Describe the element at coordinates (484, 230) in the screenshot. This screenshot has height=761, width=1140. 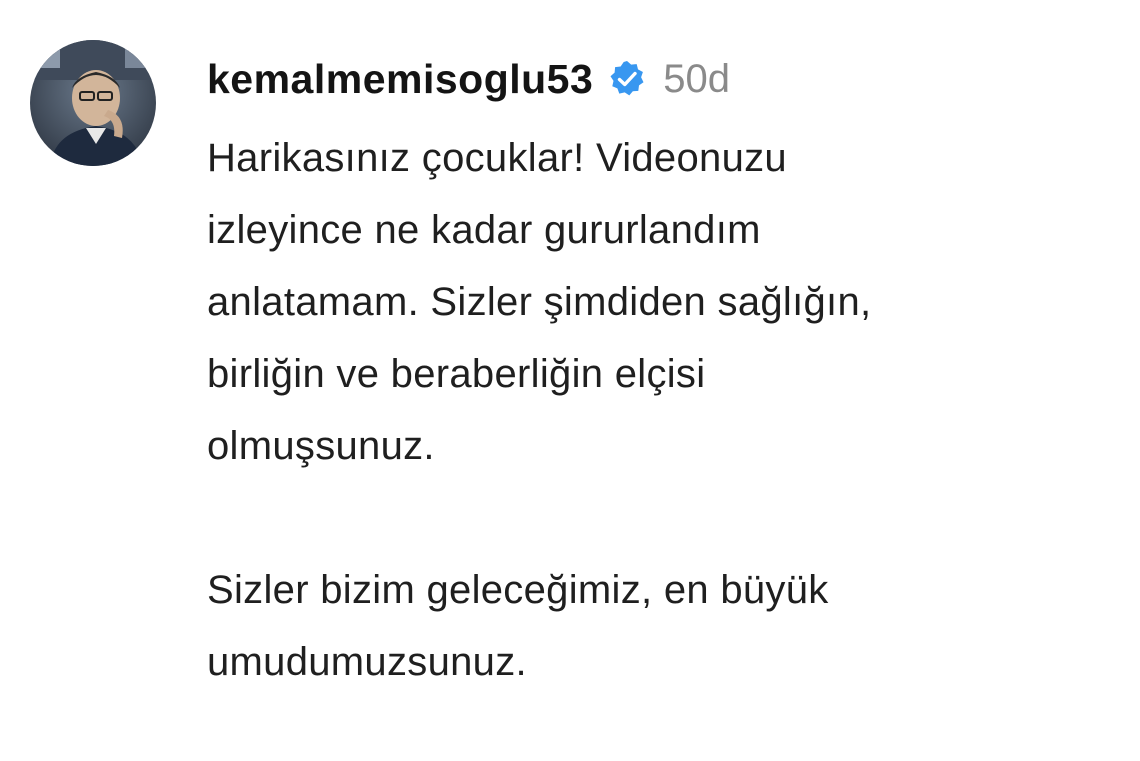
I see `comment-line: izleyince ne kadar gururlandım` at that location.